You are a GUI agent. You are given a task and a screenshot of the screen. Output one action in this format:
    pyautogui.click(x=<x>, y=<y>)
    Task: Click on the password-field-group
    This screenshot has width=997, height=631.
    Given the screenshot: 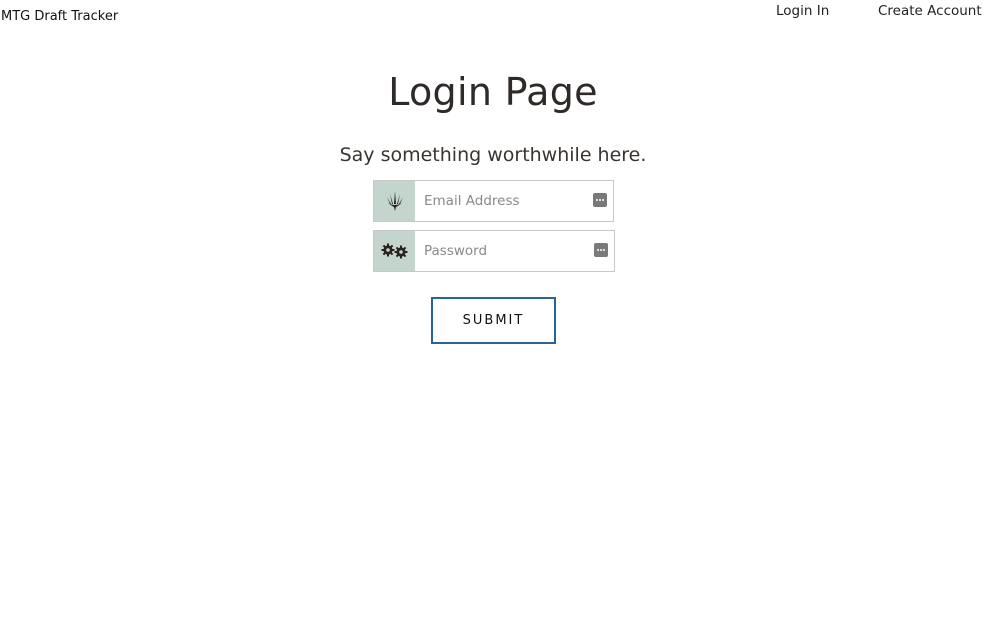 What is the action you would take?
    pyautogui.click(x=494, y=251)
    